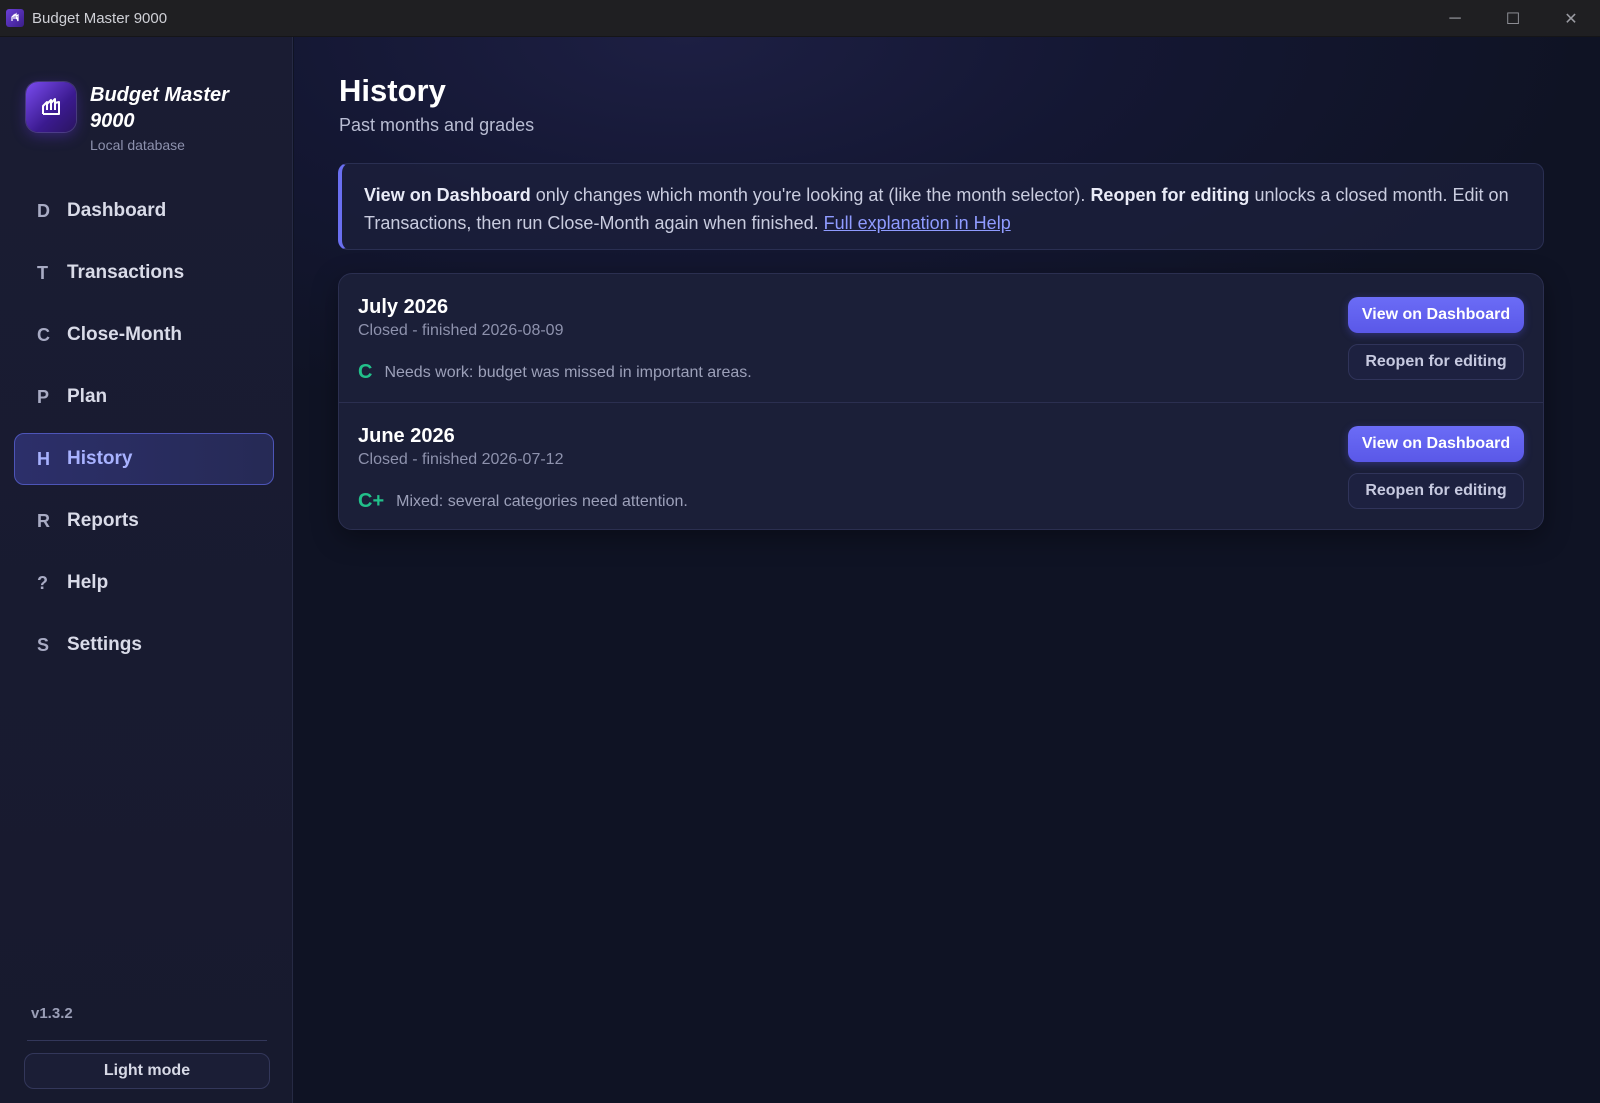 The width and height of the screenshot is (1600, 1103). Describe the element at coordinates (1513, 18) in the screenshot. I see `maximize-icon: ☐` at that location.